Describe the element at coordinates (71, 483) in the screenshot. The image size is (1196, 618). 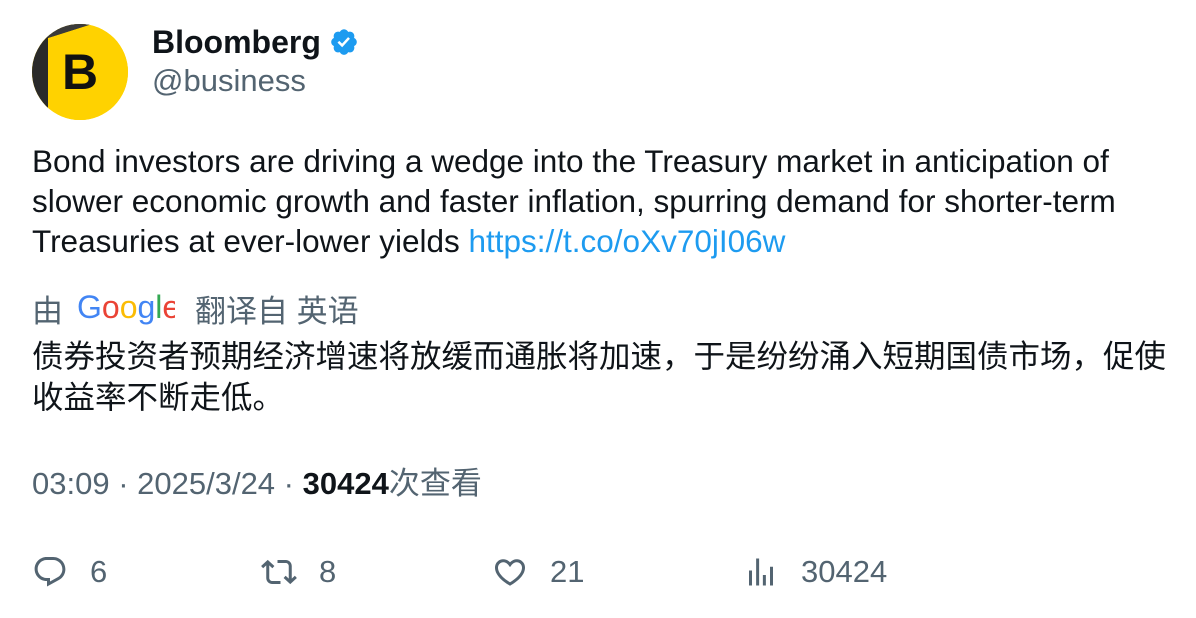
I see `tweet-time: 03:09` at that location.